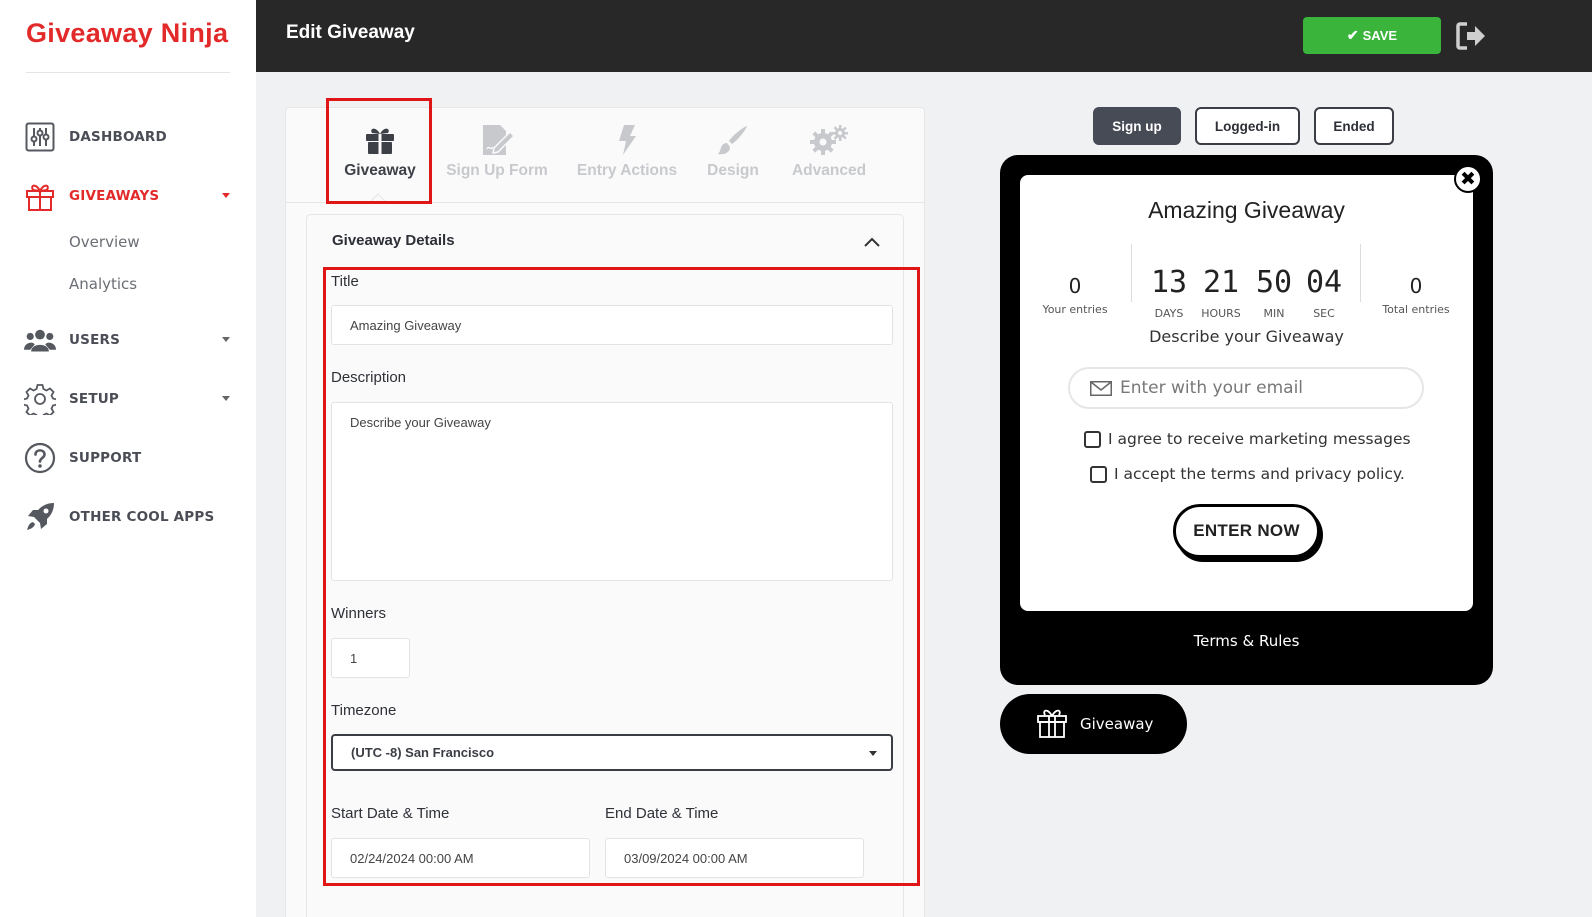 The height and width of the screenshot is (917, 1592). I want to click on tab-design: Design, so click(733, 151).